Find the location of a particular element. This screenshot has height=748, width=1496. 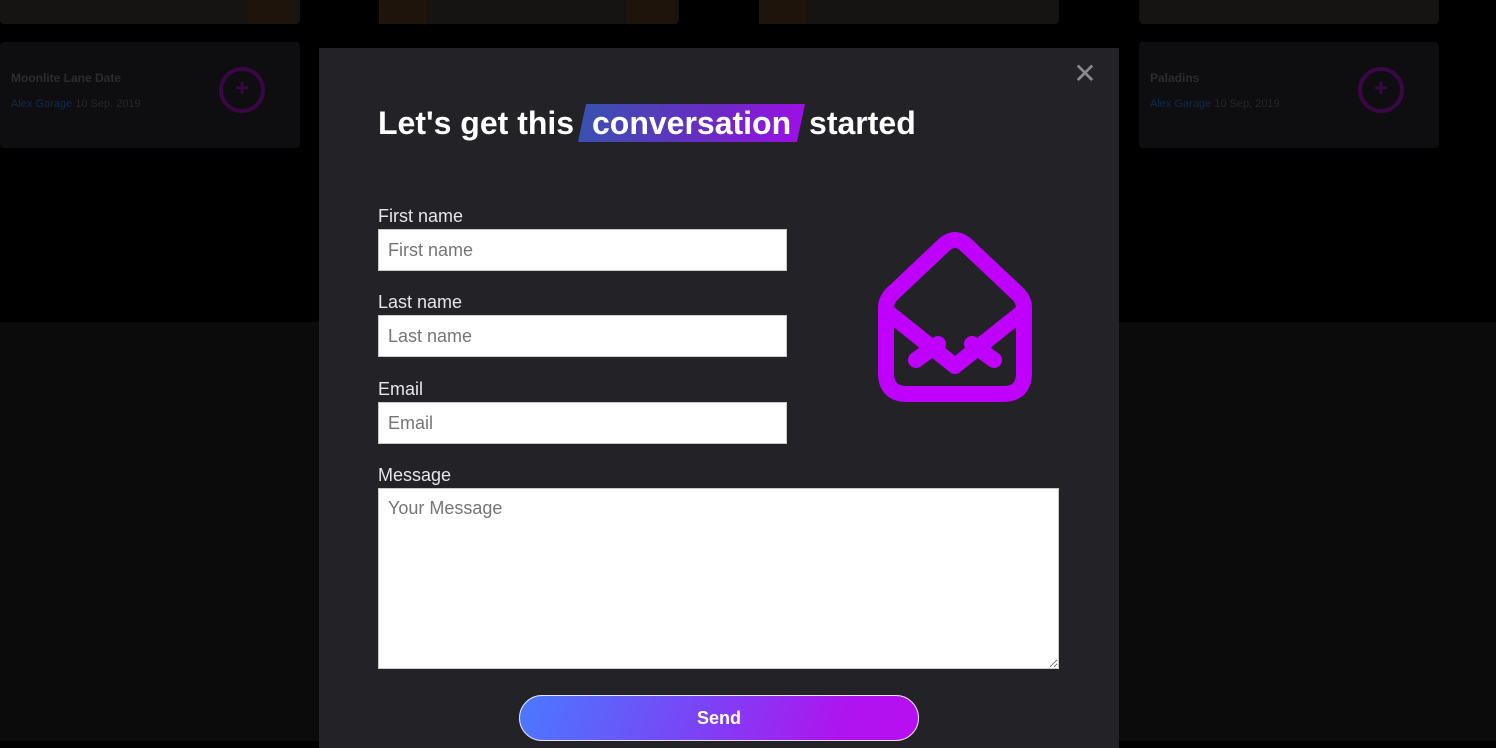

last-name-label: Last name is located at coordinates (420, 302).